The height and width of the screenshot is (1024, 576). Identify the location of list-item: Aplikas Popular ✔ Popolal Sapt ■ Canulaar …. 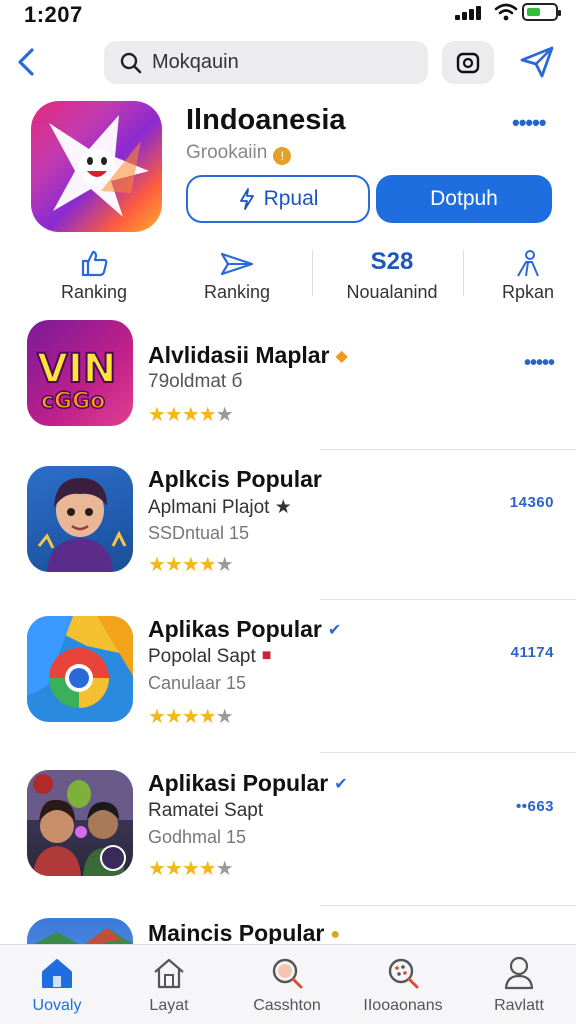
(288, 678).